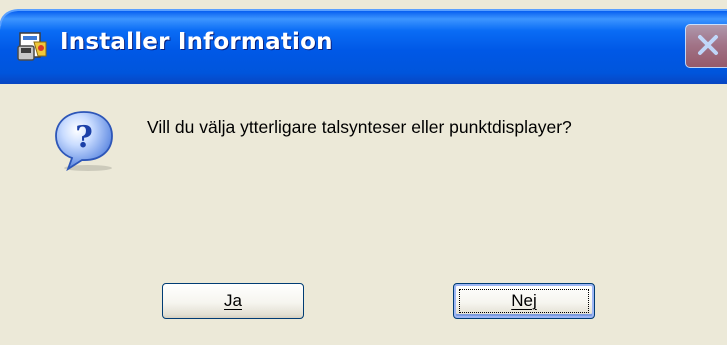 Image resolution: width=727 pixels, height=345 pixels. I want to click on no-button: Nej, so click(524, 301).